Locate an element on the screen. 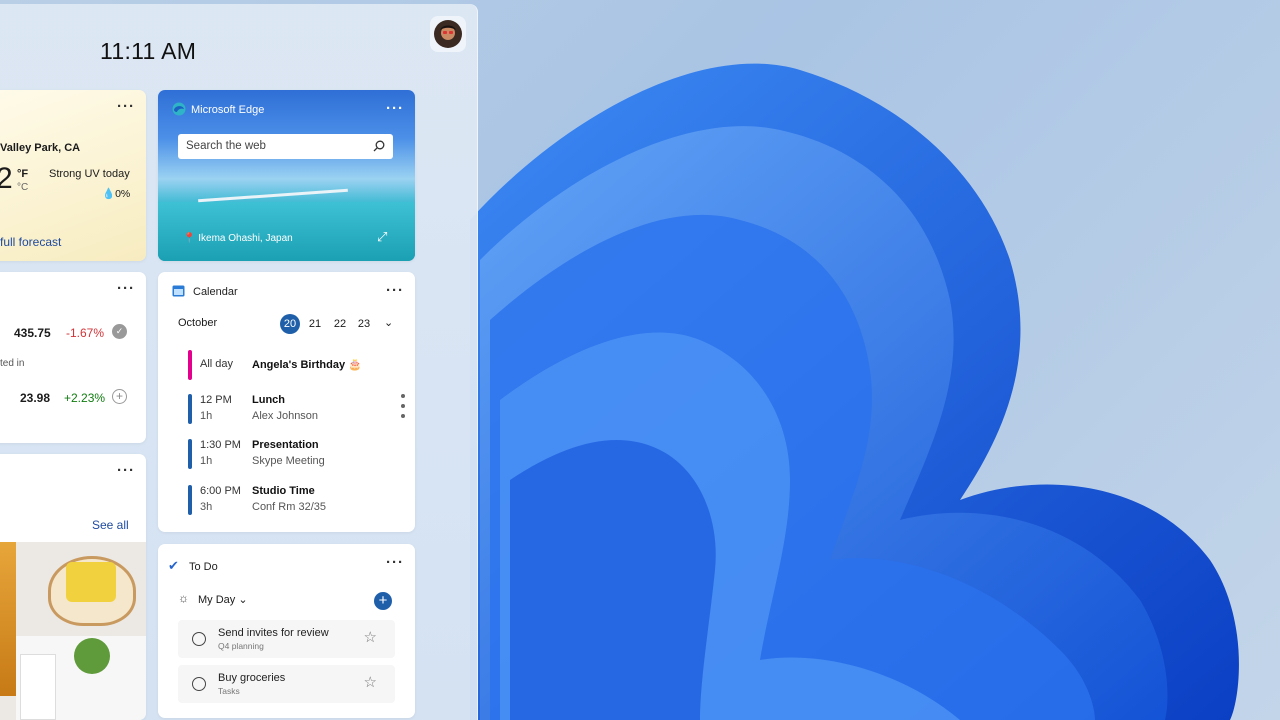 The image size is (1280, 720). todo-task: Send invites for review Q4 planning ☆ is located at coordinates (286, 639).